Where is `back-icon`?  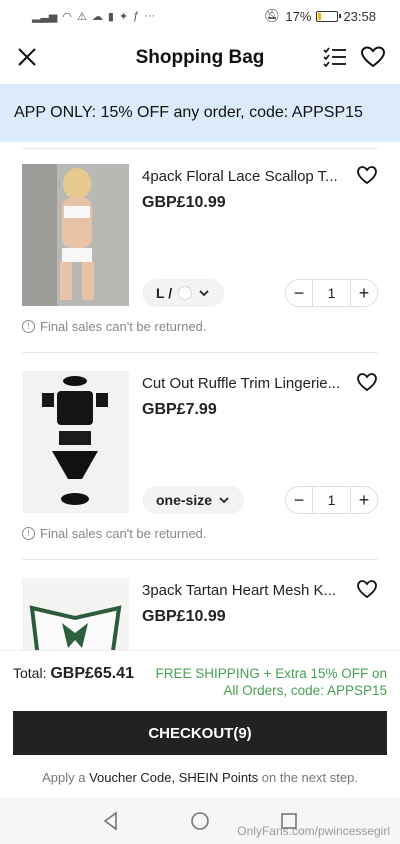
back-icon is located at coordinates (111, 821).